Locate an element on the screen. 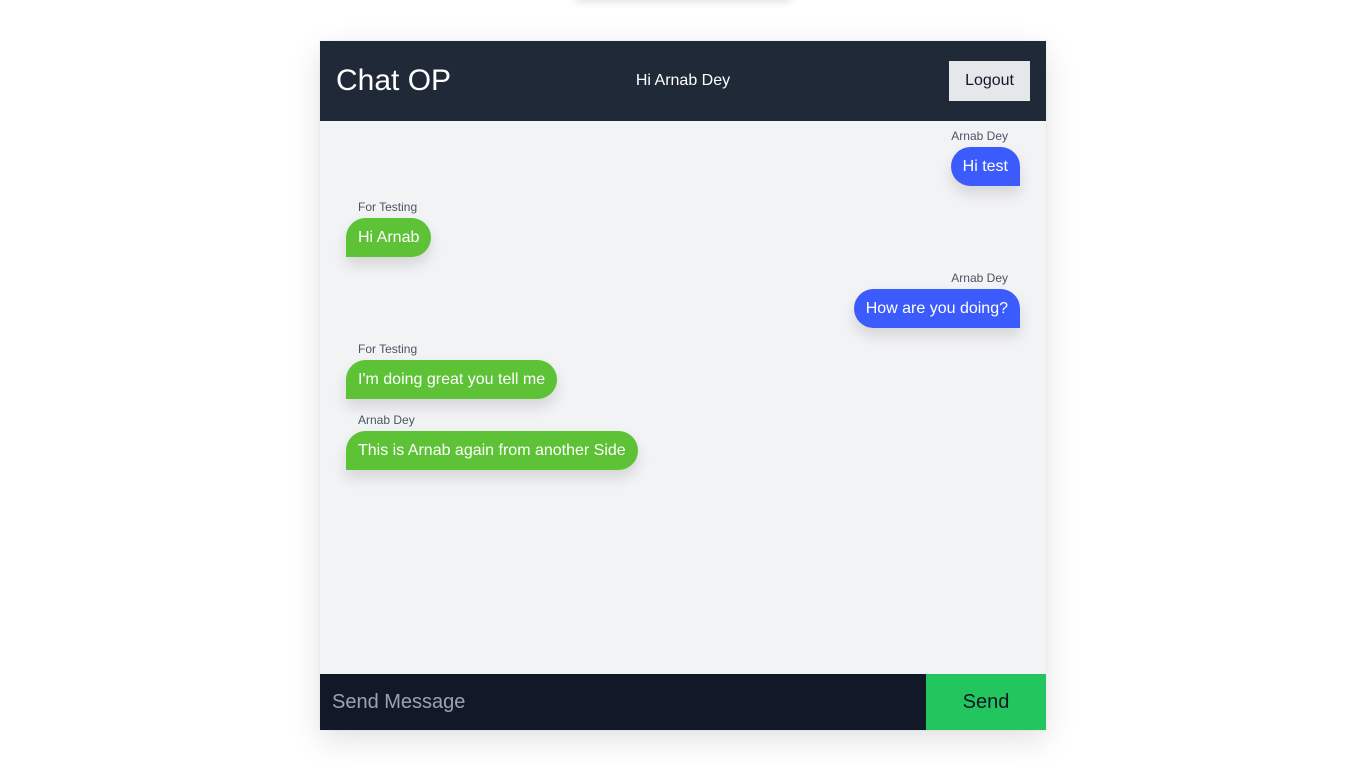 The height and width of the screenshot is (768, 1366). message-bubble: Hi test is located at coordinates (985, 166).